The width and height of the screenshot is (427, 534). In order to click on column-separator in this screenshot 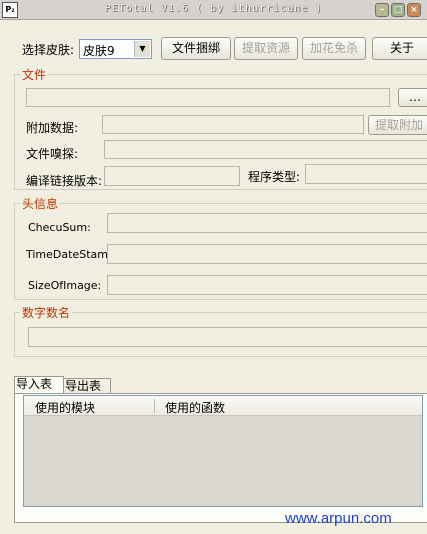, I will do `click(154, 406)`.